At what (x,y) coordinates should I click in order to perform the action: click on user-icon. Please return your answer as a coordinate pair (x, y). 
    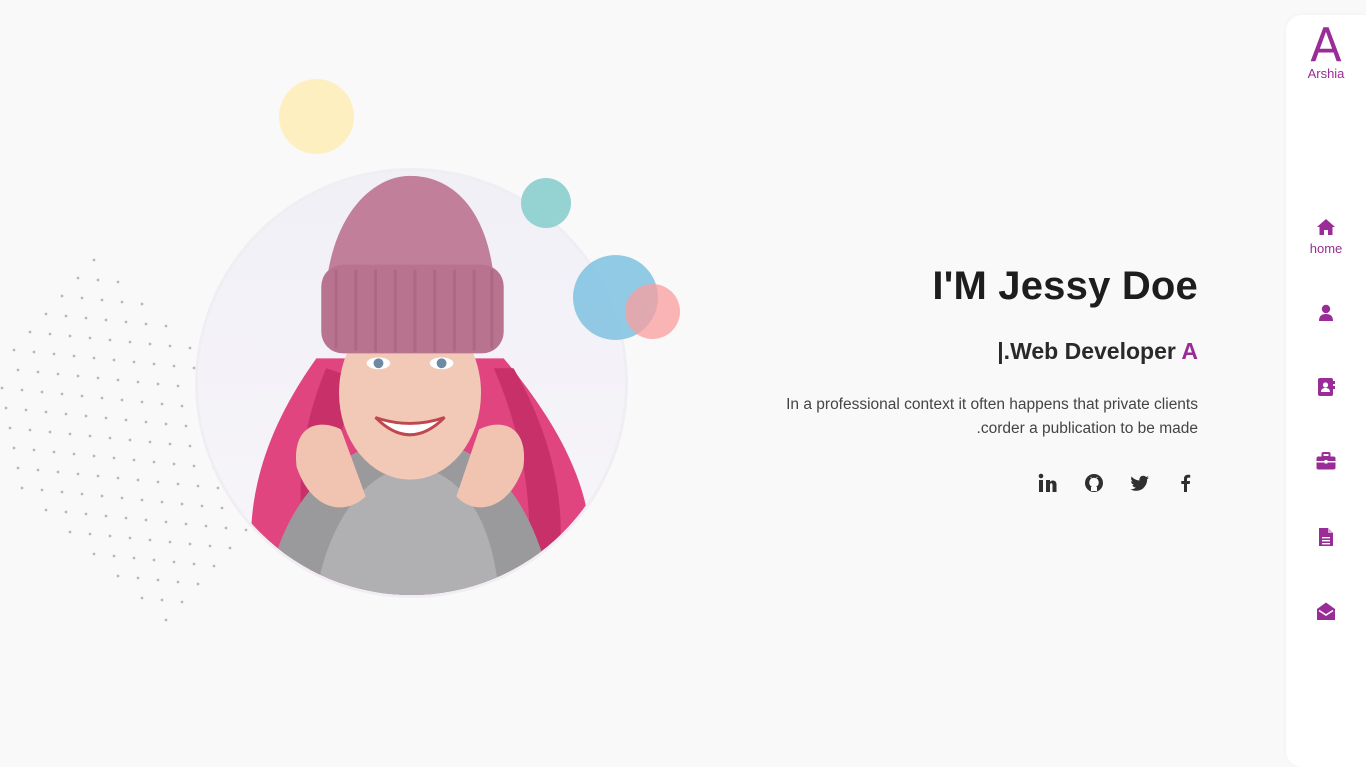
    Looking at the image, I should click on (1326, 312).